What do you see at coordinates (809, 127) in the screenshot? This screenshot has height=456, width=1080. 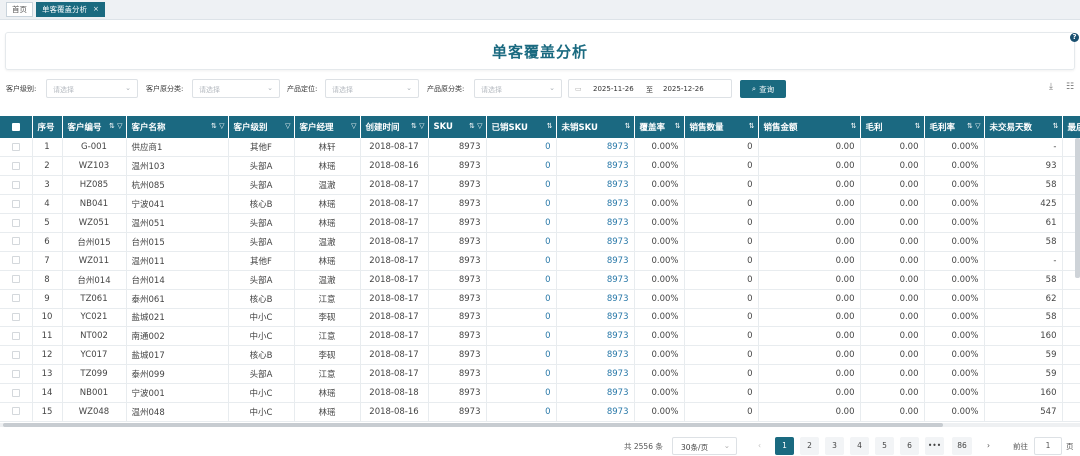 I see `col-header-sales-amount: 销售金额 ⇅` at bounding box center [809, 127].